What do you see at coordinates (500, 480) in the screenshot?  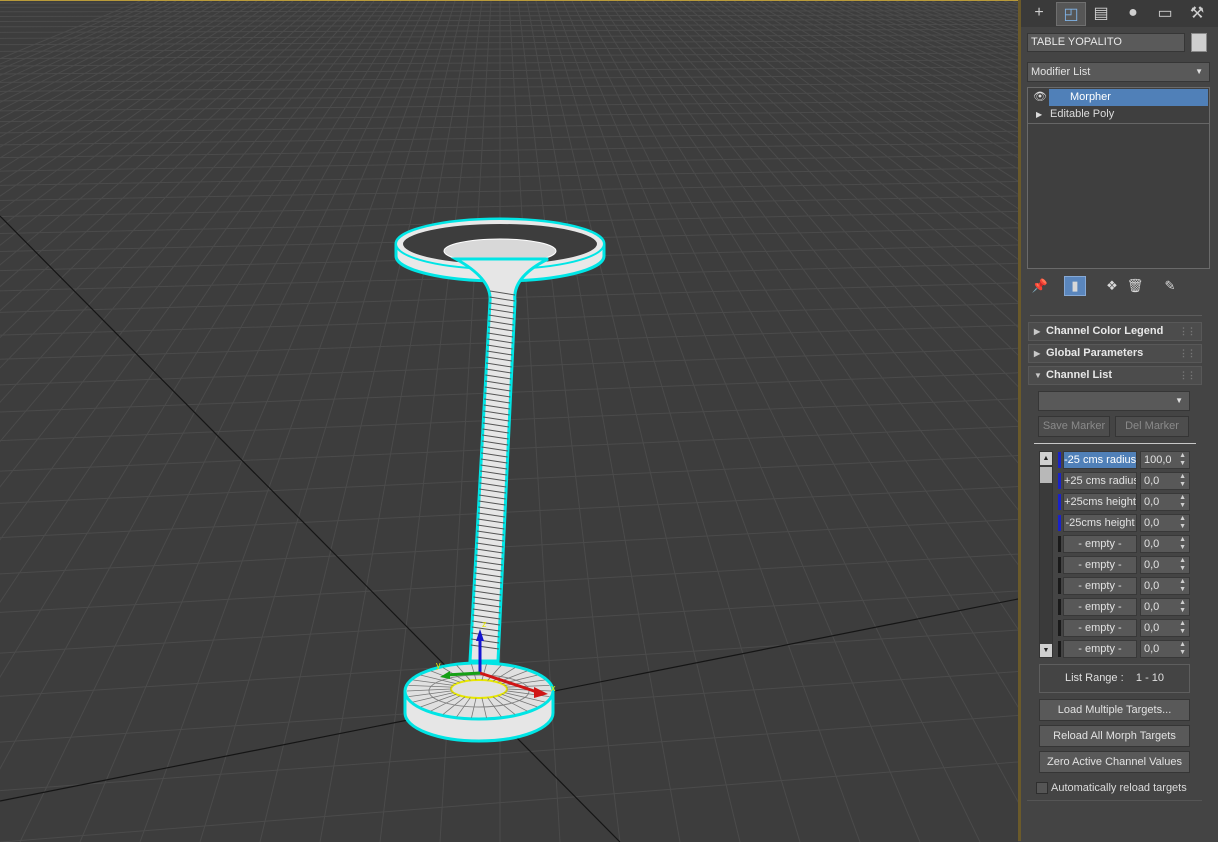 I see `table-yopalito-mesh` at bounding box center [500, 480].